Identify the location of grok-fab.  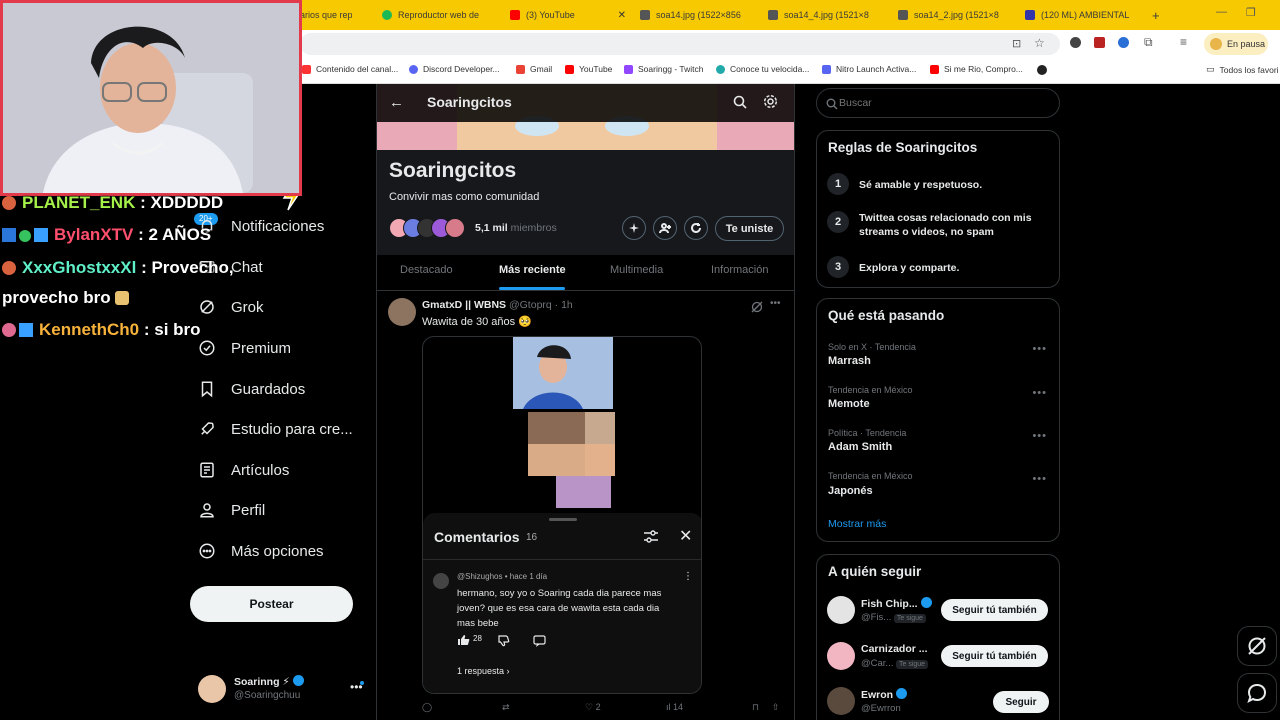
(1257, 646).